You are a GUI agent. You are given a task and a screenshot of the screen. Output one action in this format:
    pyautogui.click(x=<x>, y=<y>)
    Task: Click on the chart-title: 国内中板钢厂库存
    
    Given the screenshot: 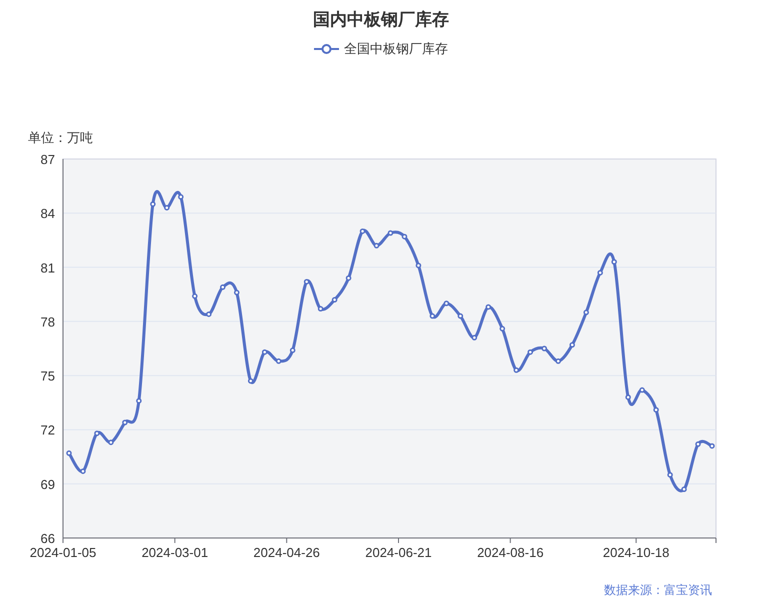 What is the action you would take?
    pyautogui.click(x=381, y=20)
    